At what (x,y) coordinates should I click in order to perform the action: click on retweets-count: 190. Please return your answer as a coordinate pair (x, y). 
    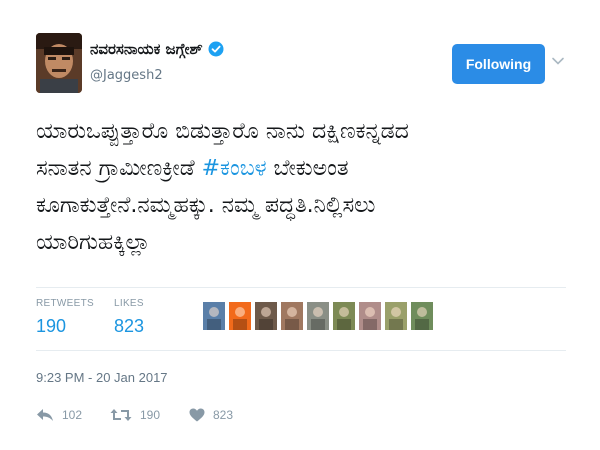
    Looking at the image, I should click on (51, 326).